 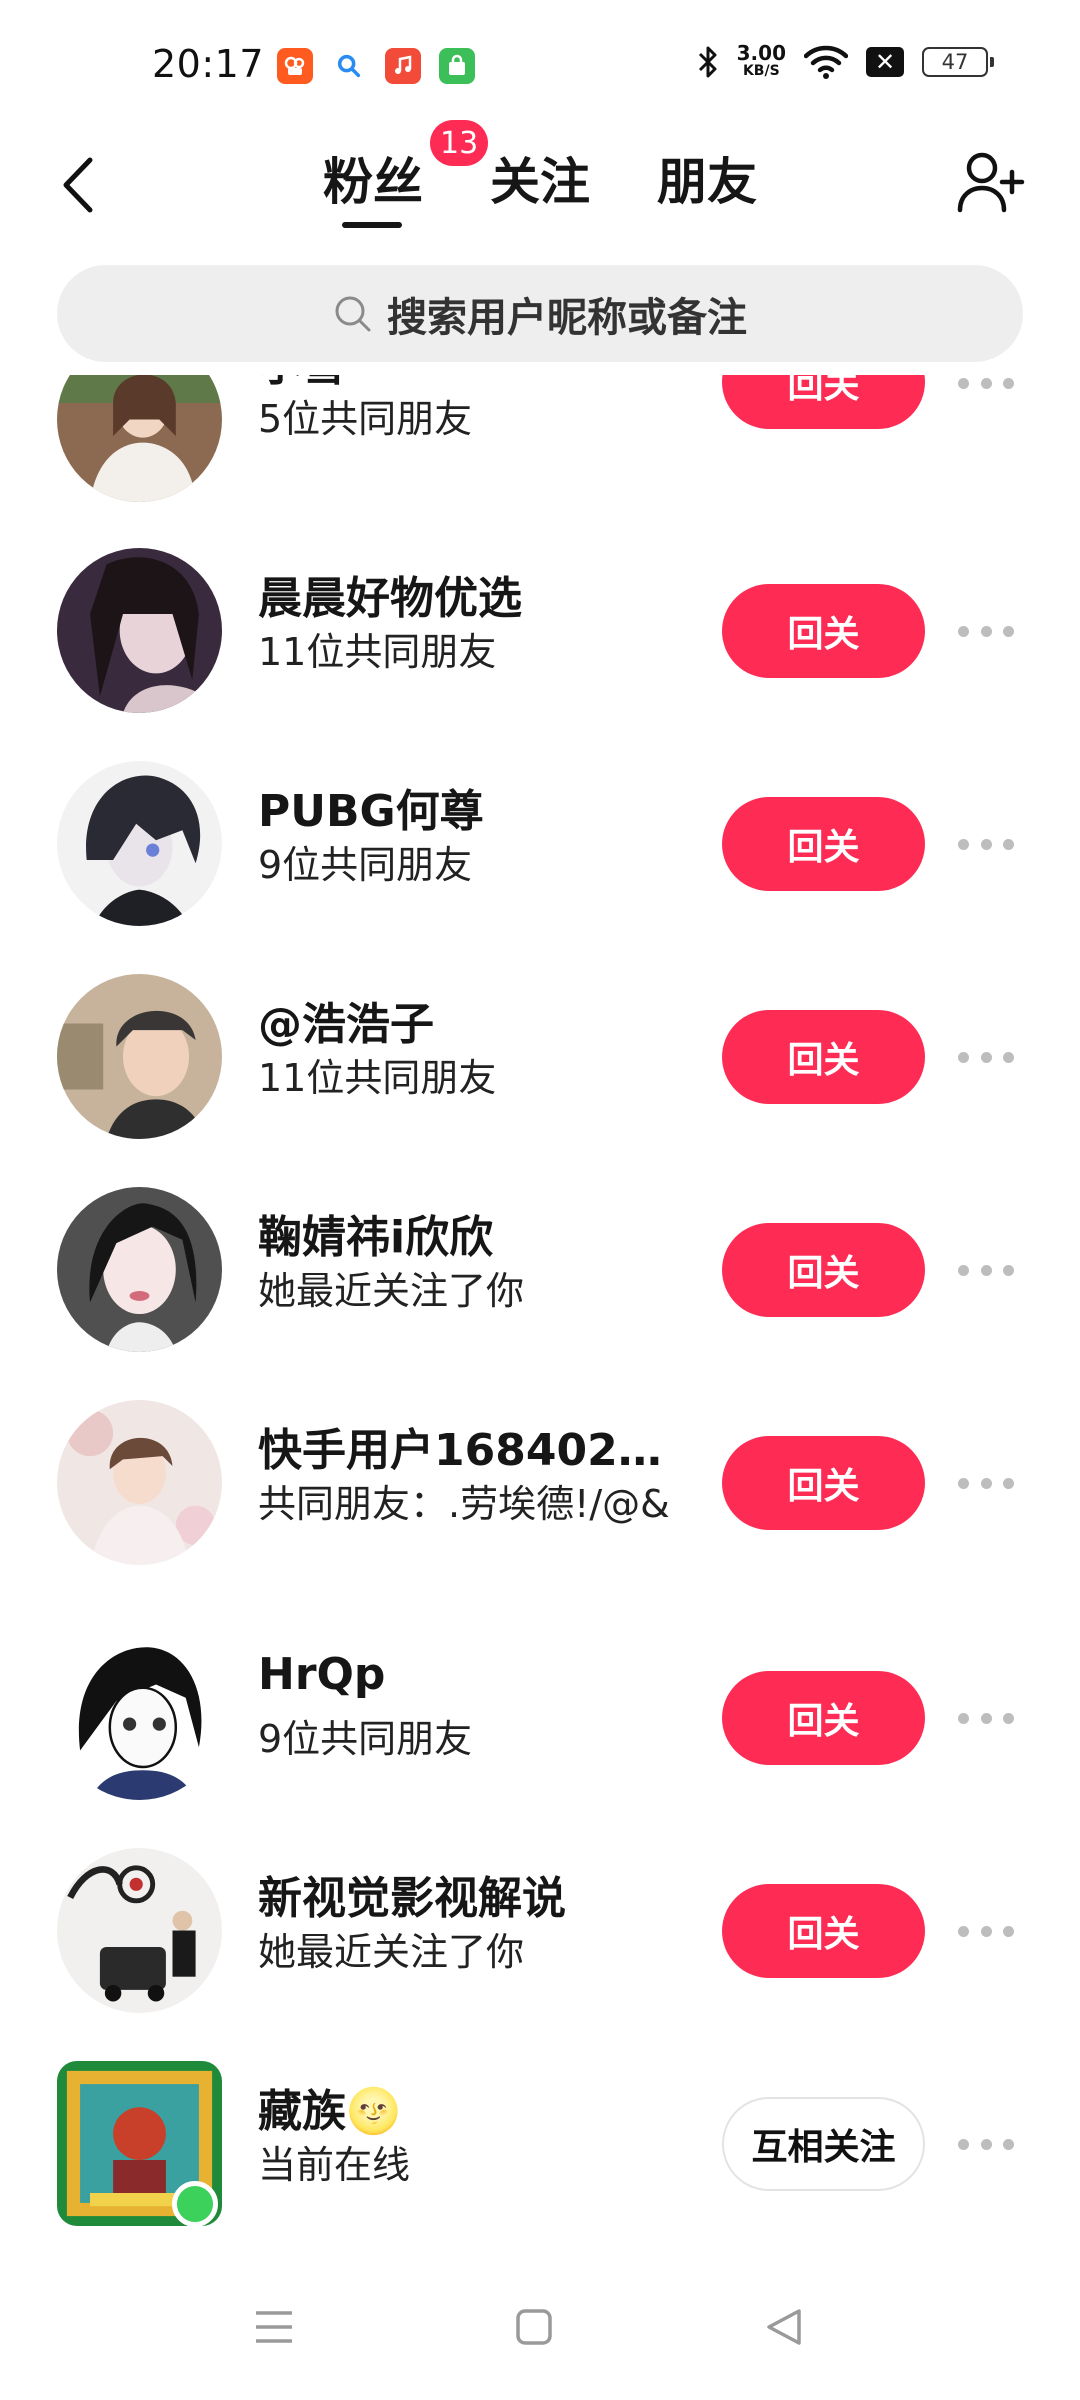 What do you see at coordinates (457, 66) in the screenshot?
I see `bag-app-icon` at bounding box center [457, 66].